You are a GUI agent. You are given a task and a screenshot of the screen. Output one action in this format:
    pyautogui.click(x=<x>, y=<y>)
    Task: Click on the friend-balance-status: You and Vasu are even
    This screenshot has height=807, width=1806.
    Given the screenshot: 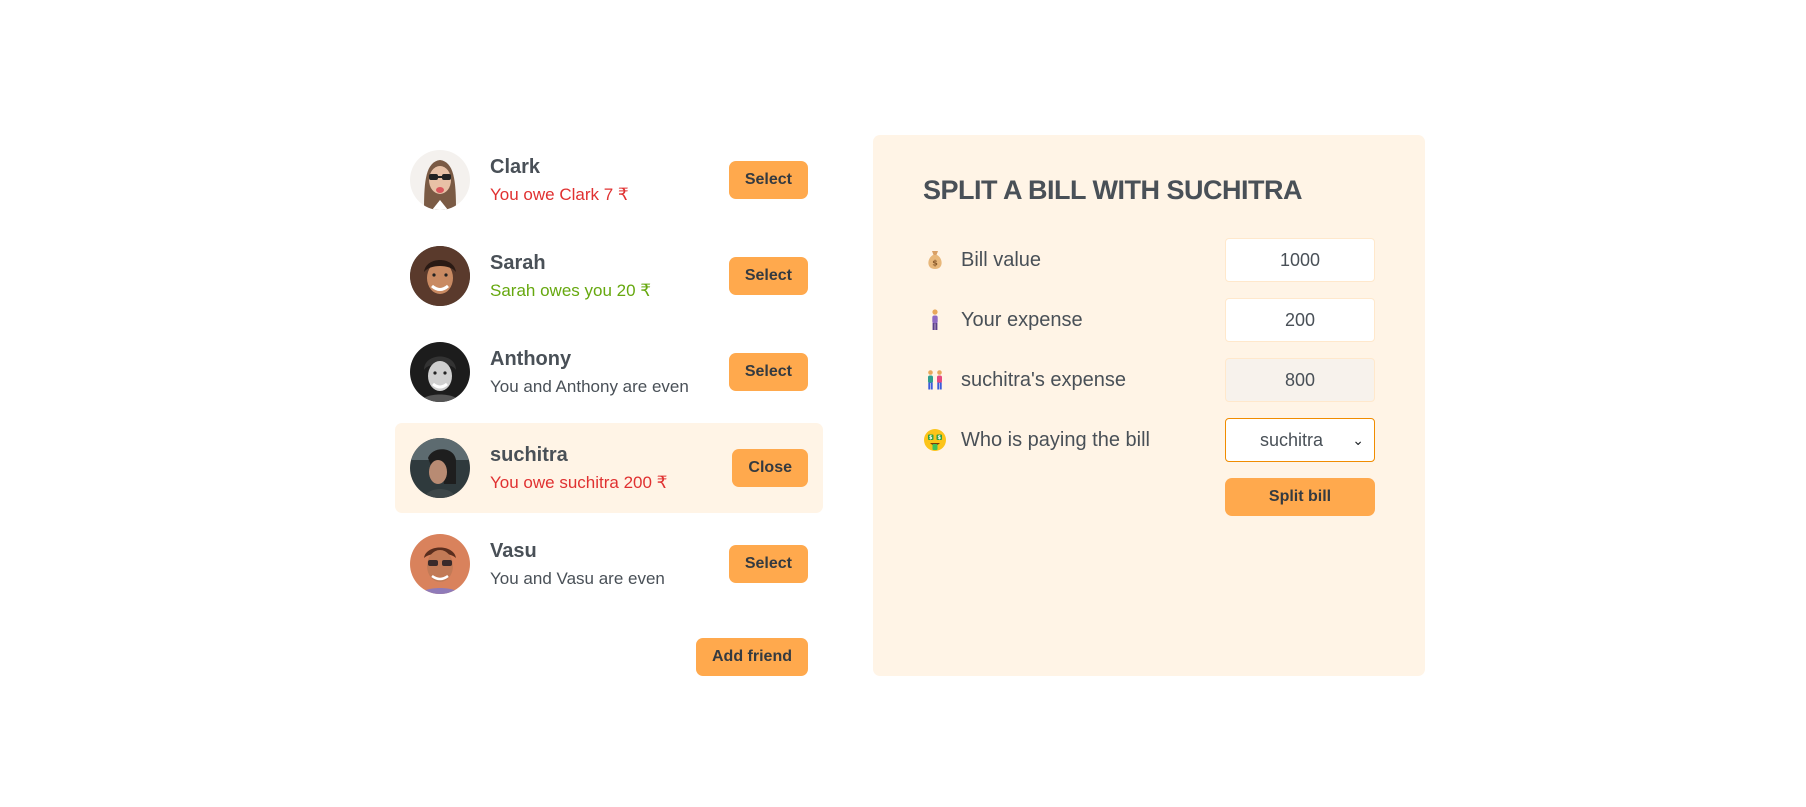 What is the action you would take?
    pyautogui.click(x=577, y=578)
    